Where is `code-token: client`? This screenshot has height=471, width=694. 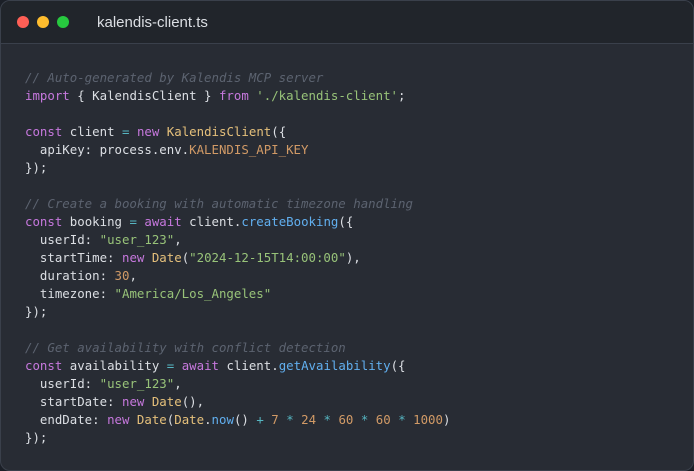 code-token: client is located at coordinates (92, 131).